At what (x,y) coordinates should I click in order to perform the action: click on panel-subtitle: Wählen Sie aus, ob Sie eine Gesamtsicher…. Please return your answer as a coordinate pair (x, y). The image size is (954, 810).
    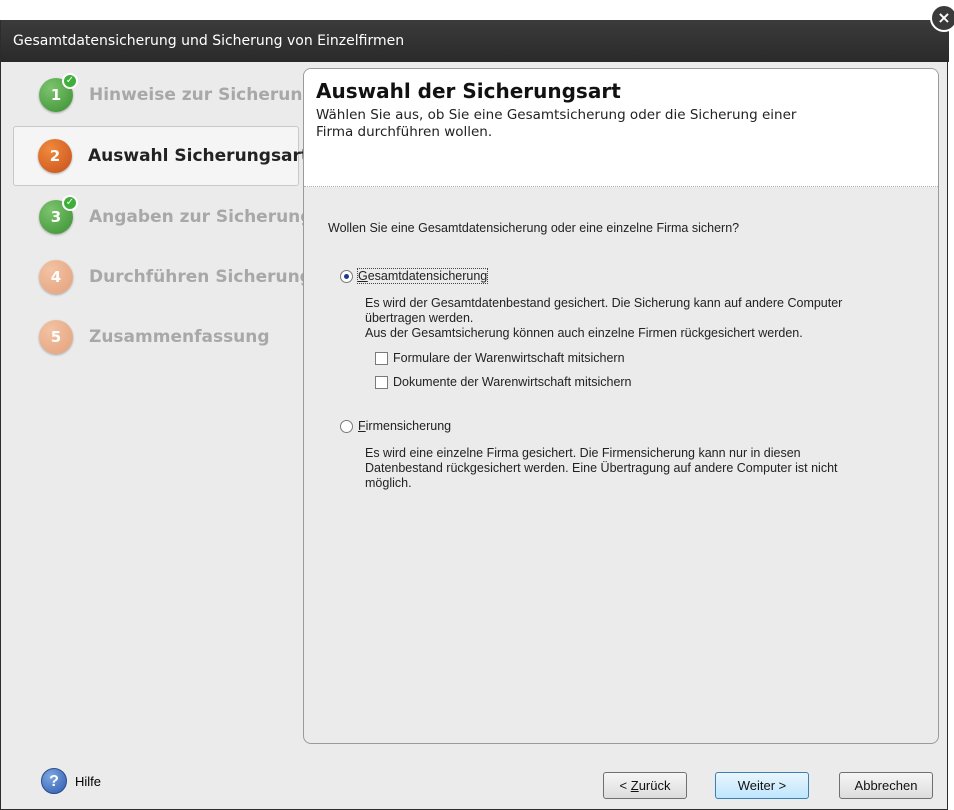
    Looking at the image, I should click on (556, 123).